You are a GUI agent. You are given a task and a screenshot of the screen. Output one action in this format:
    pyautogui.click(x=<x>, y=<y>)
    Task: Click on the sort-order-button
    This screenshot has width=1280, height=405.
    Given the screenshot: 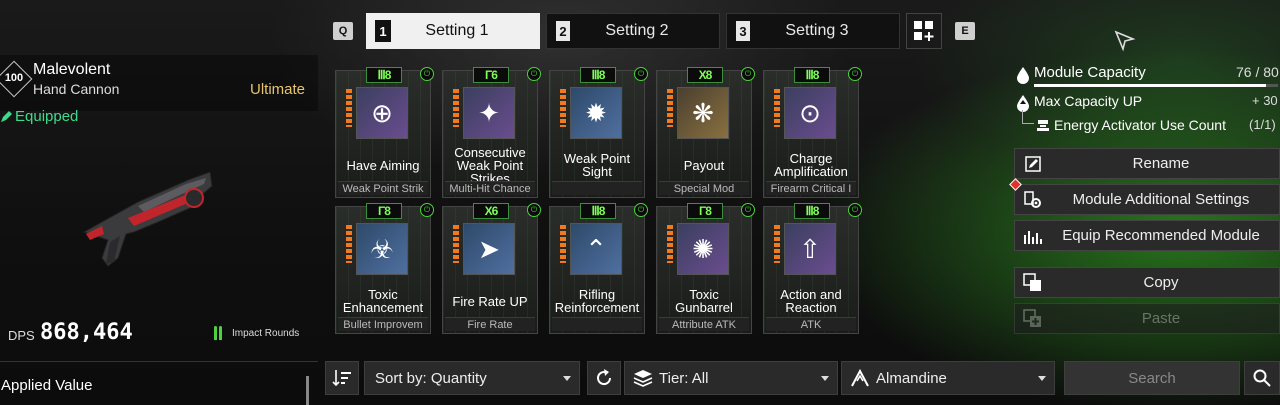 What is the action you would take?
    pyautogui.click(x=342, y=378)
    